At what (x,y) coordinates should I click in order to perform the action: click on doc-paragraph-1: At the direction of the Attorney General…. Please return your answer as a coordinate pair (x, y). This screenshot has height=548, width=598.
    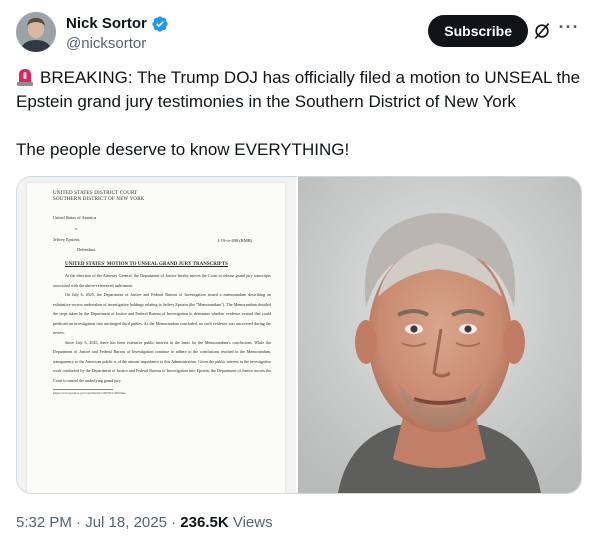
    Looking at the image, I should click on (162, 280).